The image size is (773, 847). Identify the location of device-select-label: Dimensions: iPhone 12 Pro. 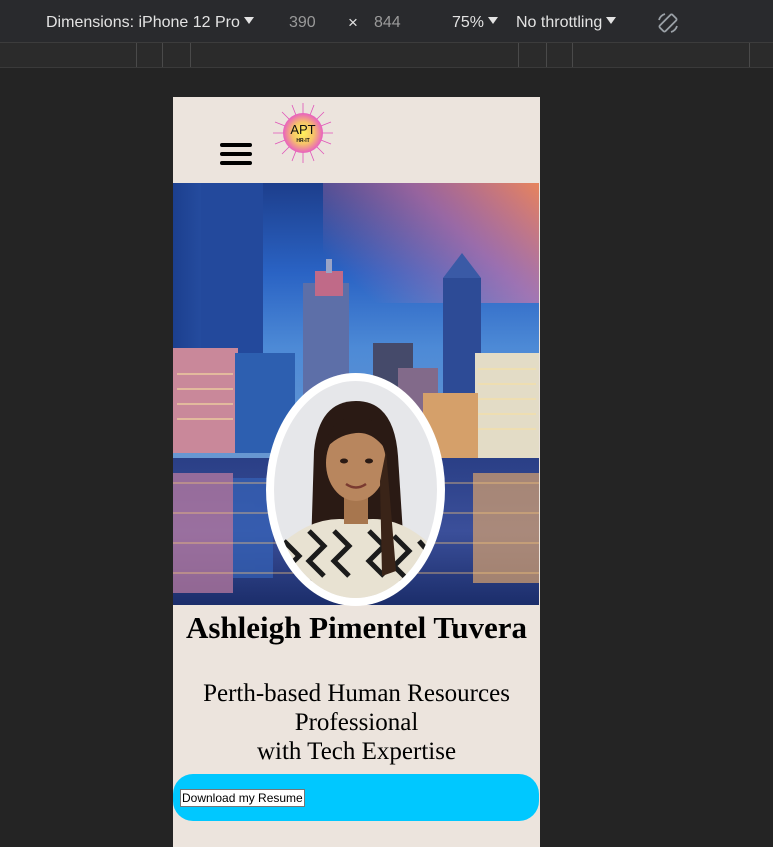
(143, 22).